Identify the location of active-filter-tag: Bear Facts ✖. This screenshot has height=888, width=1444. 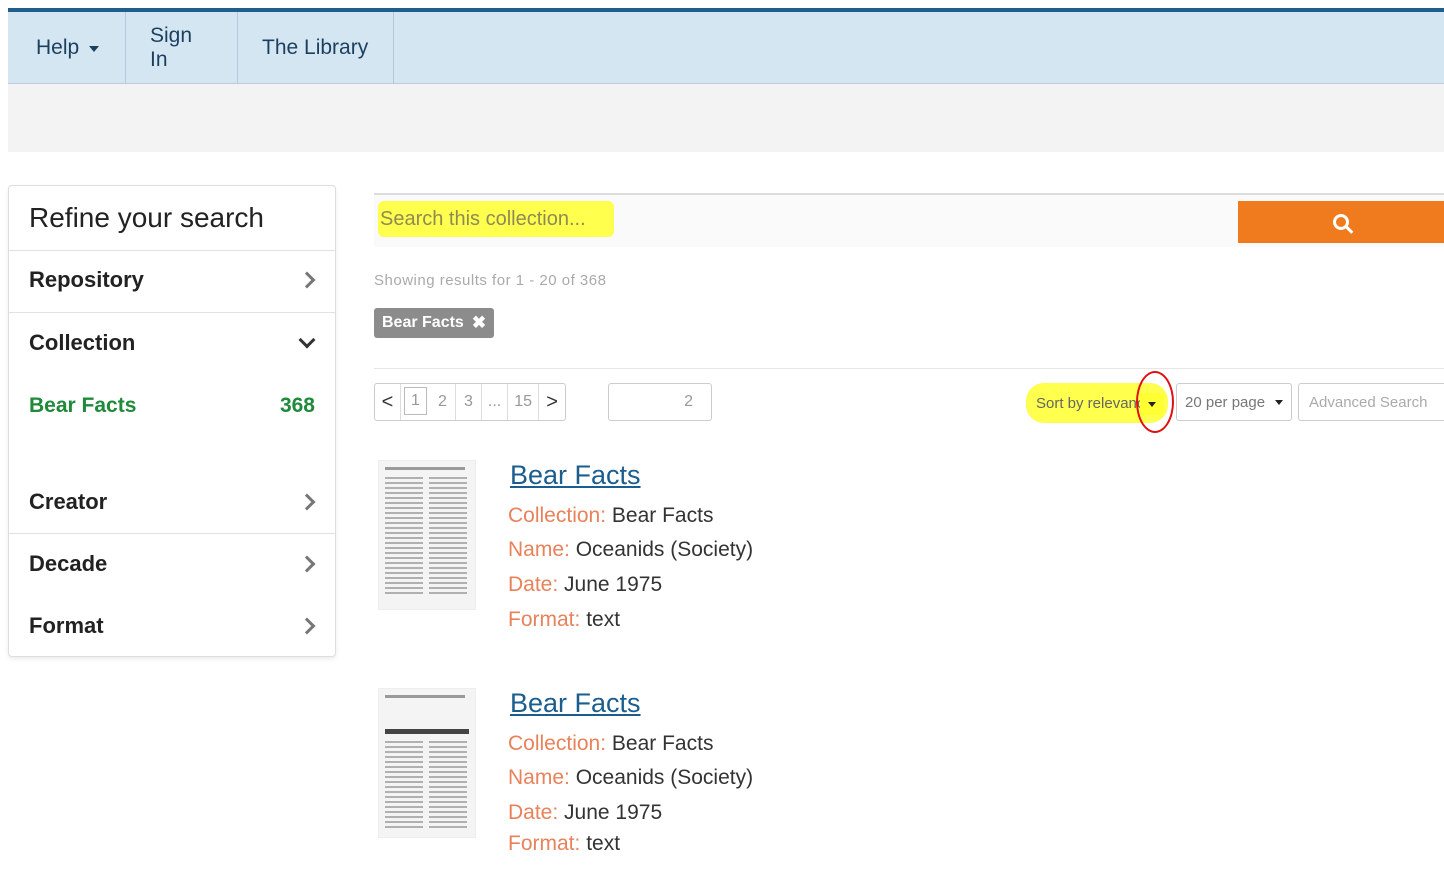
(434, 323).